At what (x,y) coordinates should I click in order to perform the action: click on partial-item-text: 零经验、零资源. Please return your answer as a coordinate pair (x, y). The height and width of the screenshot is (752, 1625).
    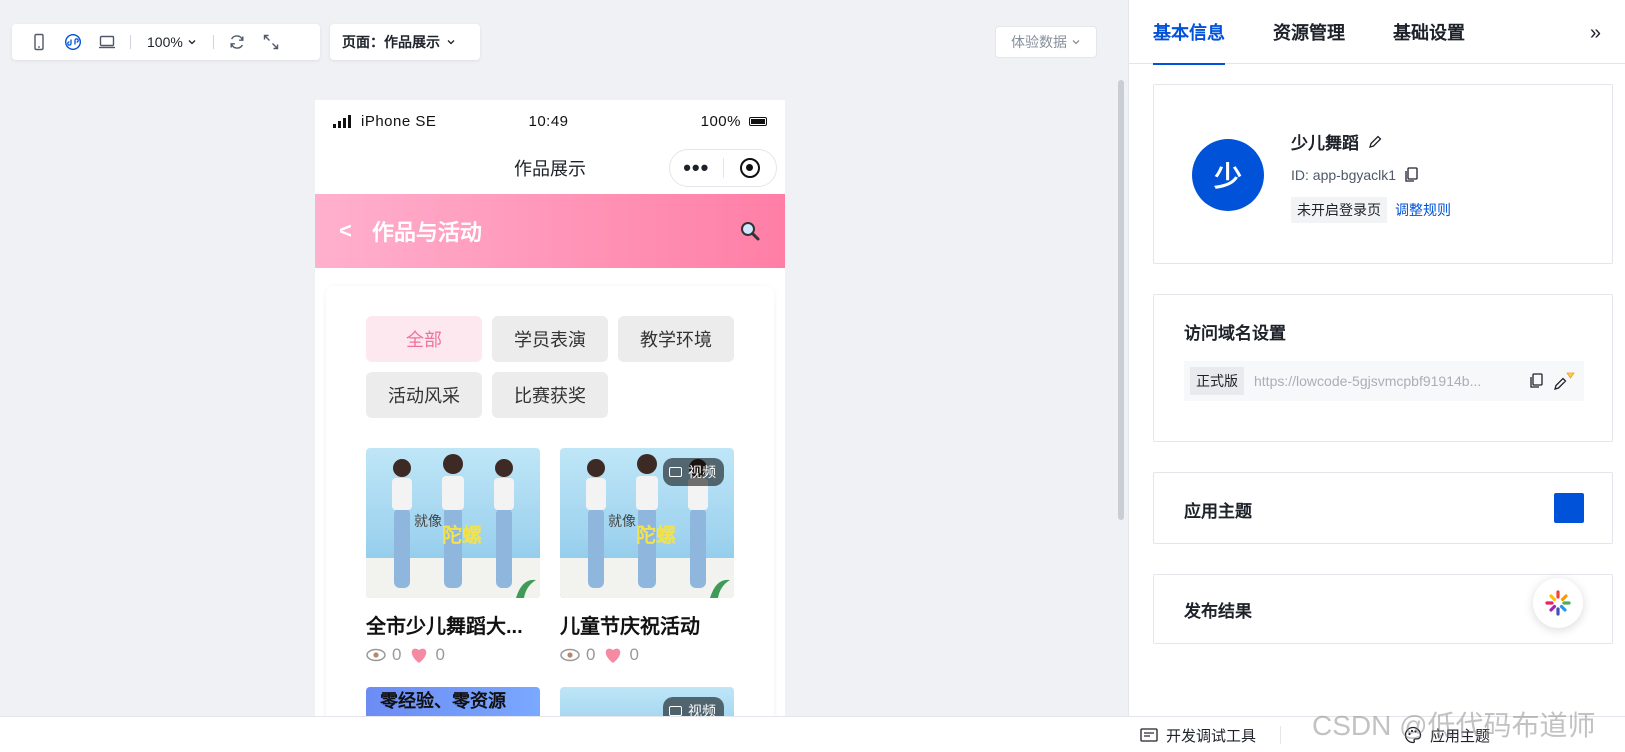
    Looking at the image, I should click on (443, 701).